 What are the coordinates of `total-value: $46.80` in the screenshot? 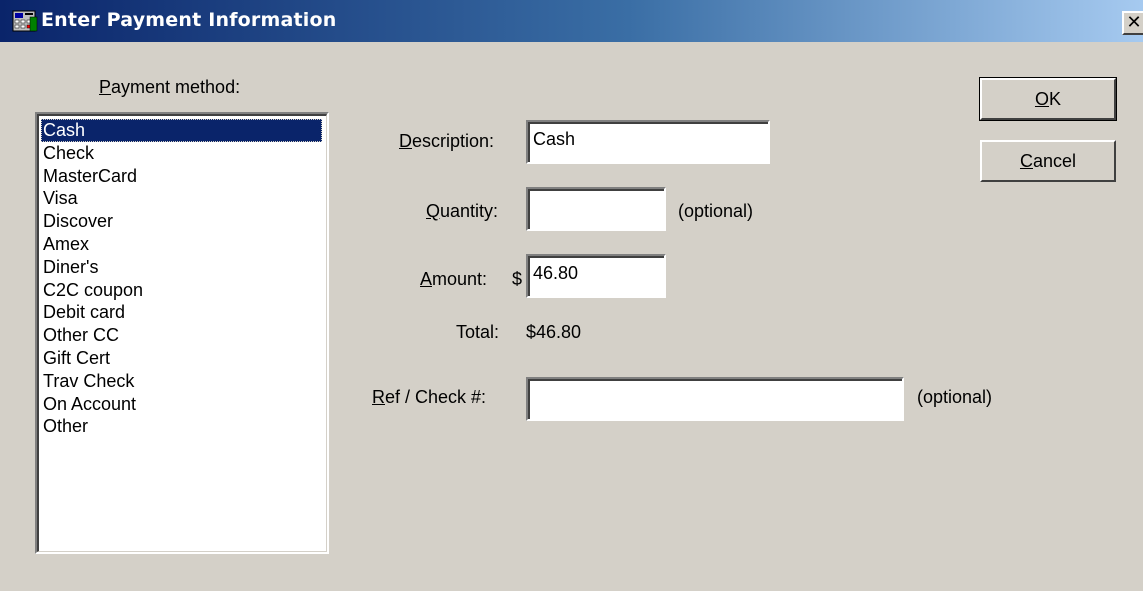 It's located at (554, 332).